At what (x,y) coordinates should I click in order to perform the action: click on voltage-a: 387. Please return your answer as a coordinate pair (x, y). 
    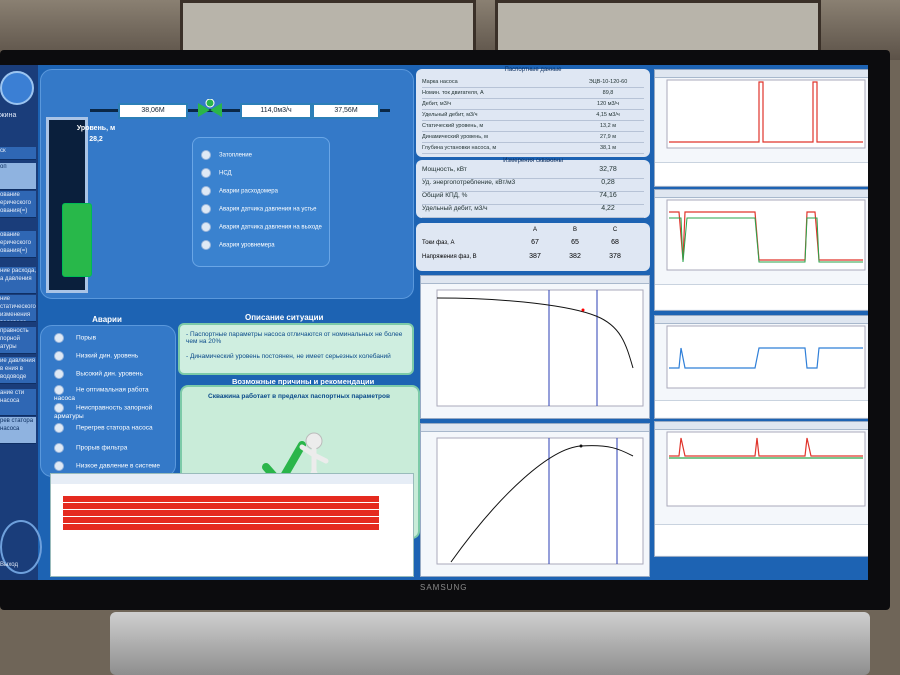
    Looking at the image, I should click on (535, 256).